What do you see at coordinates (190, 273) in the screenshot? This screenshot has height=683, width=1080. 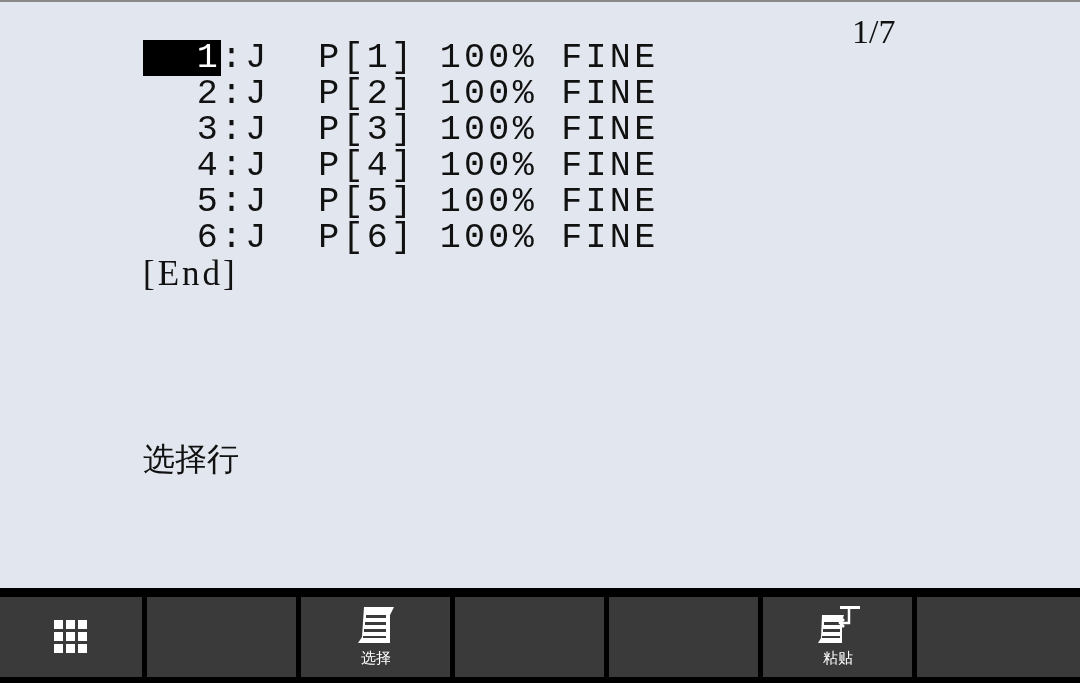 I see `end-marker: [End]` at bounding box center [190, 273].